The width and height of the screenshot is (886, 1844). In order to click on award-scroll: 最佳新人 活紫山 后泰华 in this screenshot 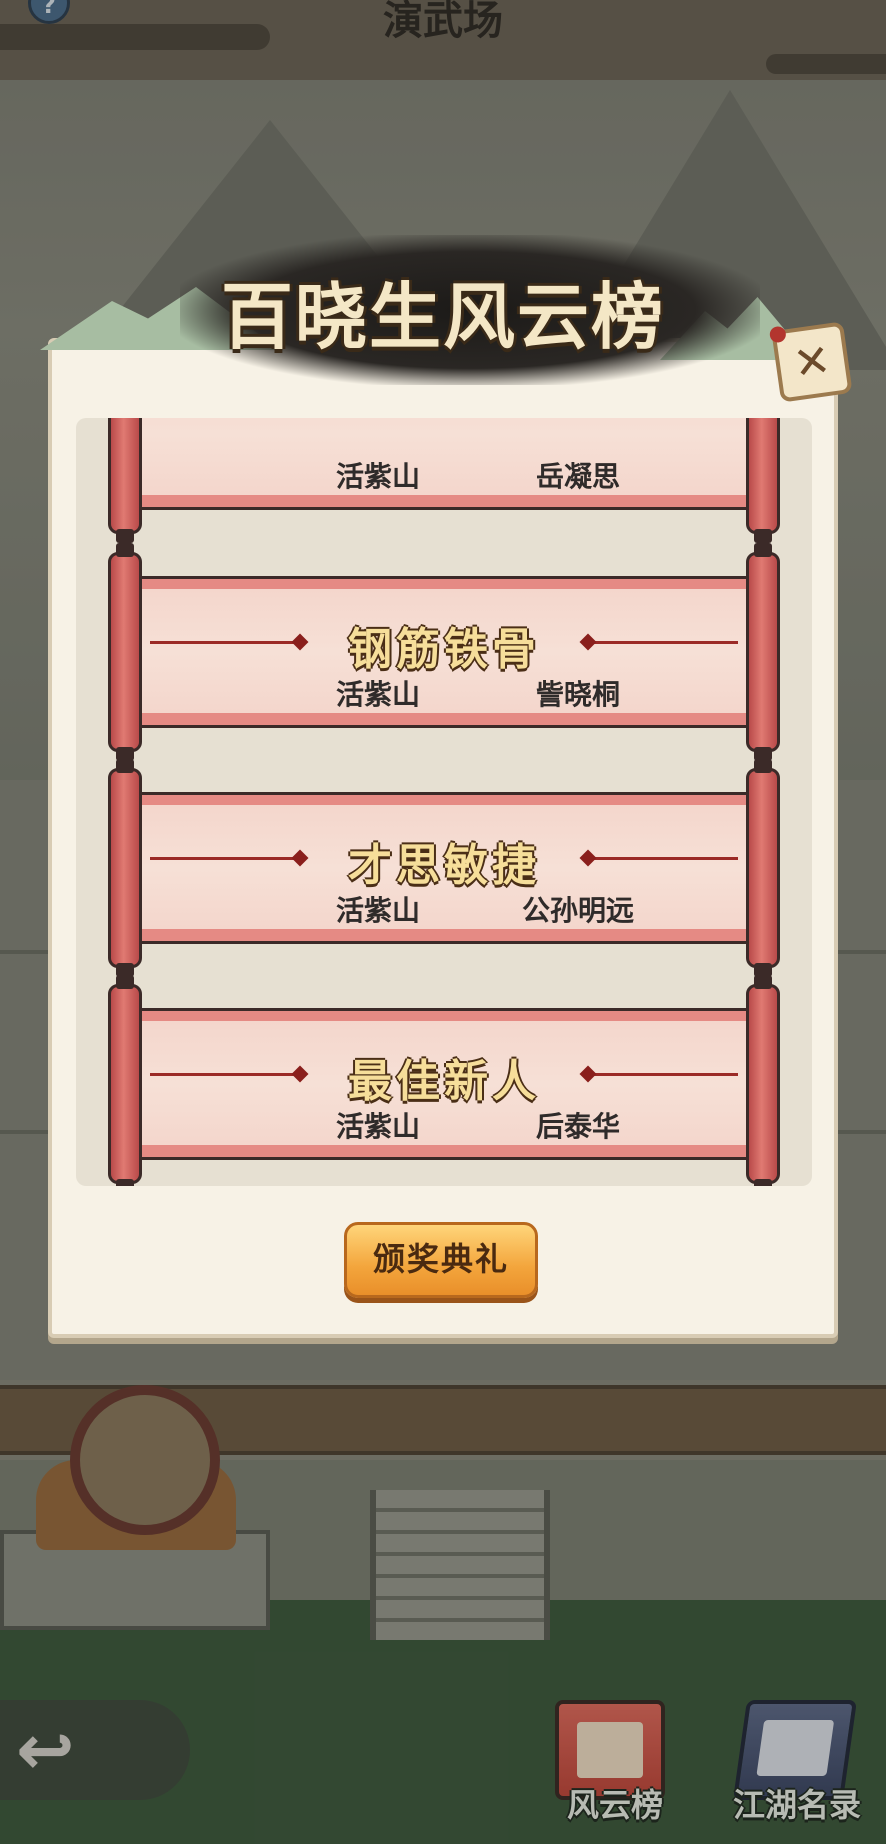, I will do `click(444, 1080)`.